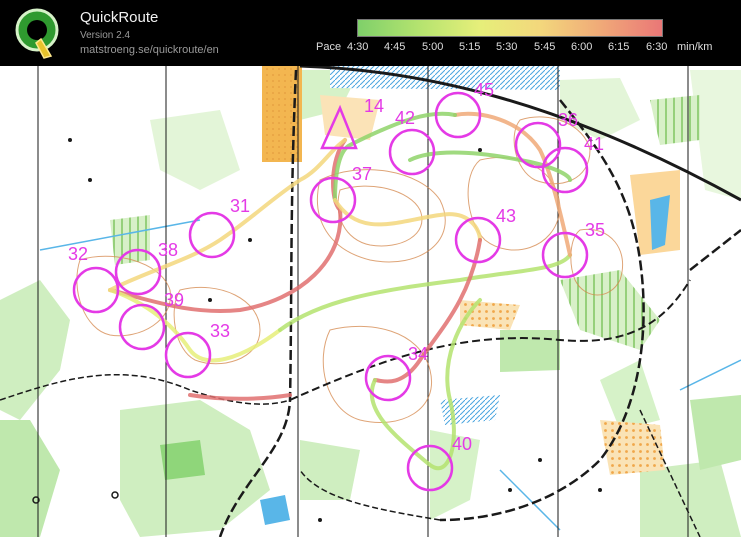 The width and height of the screenshot is (741, 537). What do you see at coordinates (362, 174) in the screenshot?
I see `control-label-37: 37` at bounding box center [362, 174].